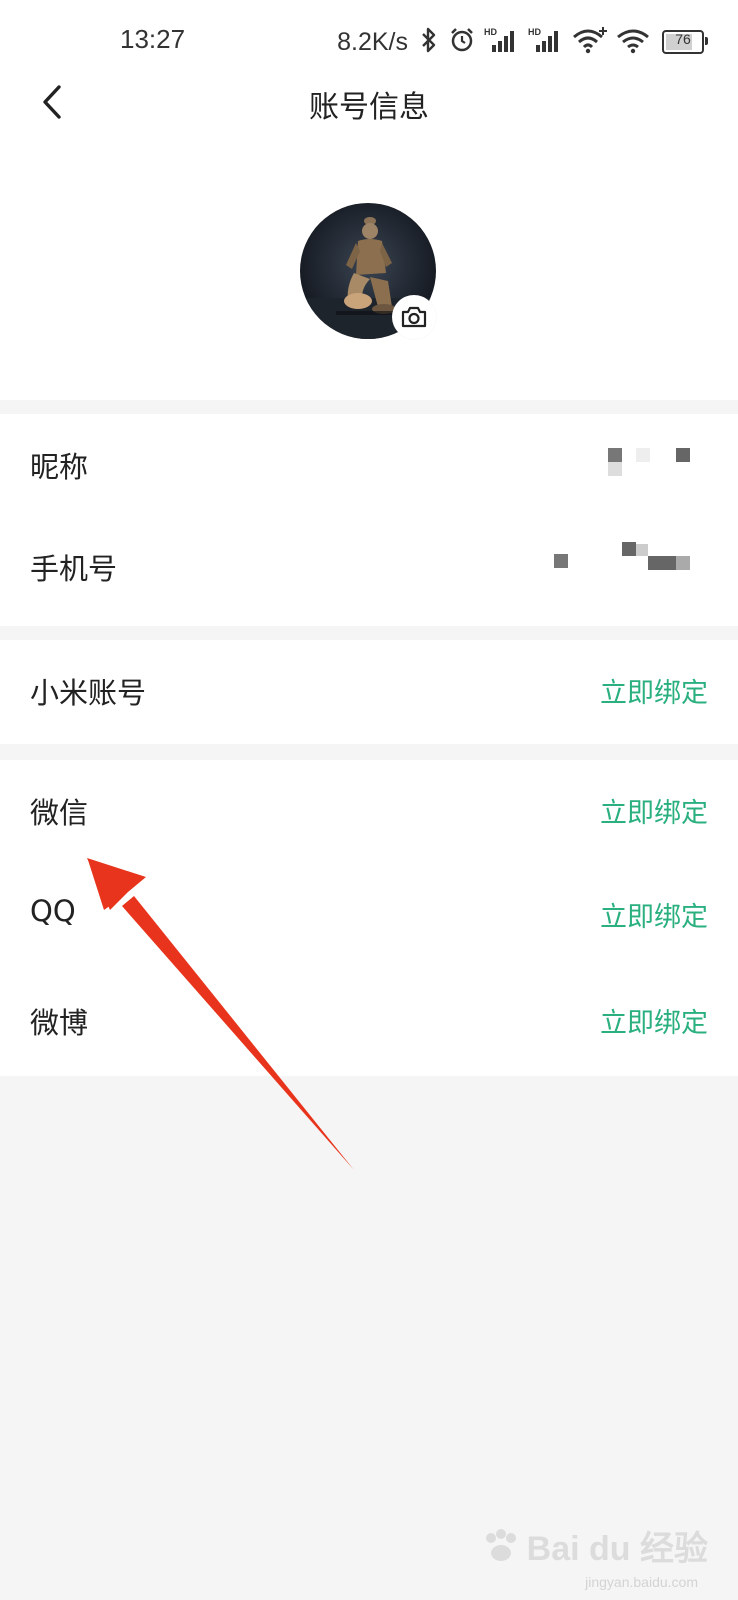 The image size is (738, 1600). Describe the element at coordinates (369, 1023) in the screenshot. I see `weibo-row: 微博 立即绑定` at that location.